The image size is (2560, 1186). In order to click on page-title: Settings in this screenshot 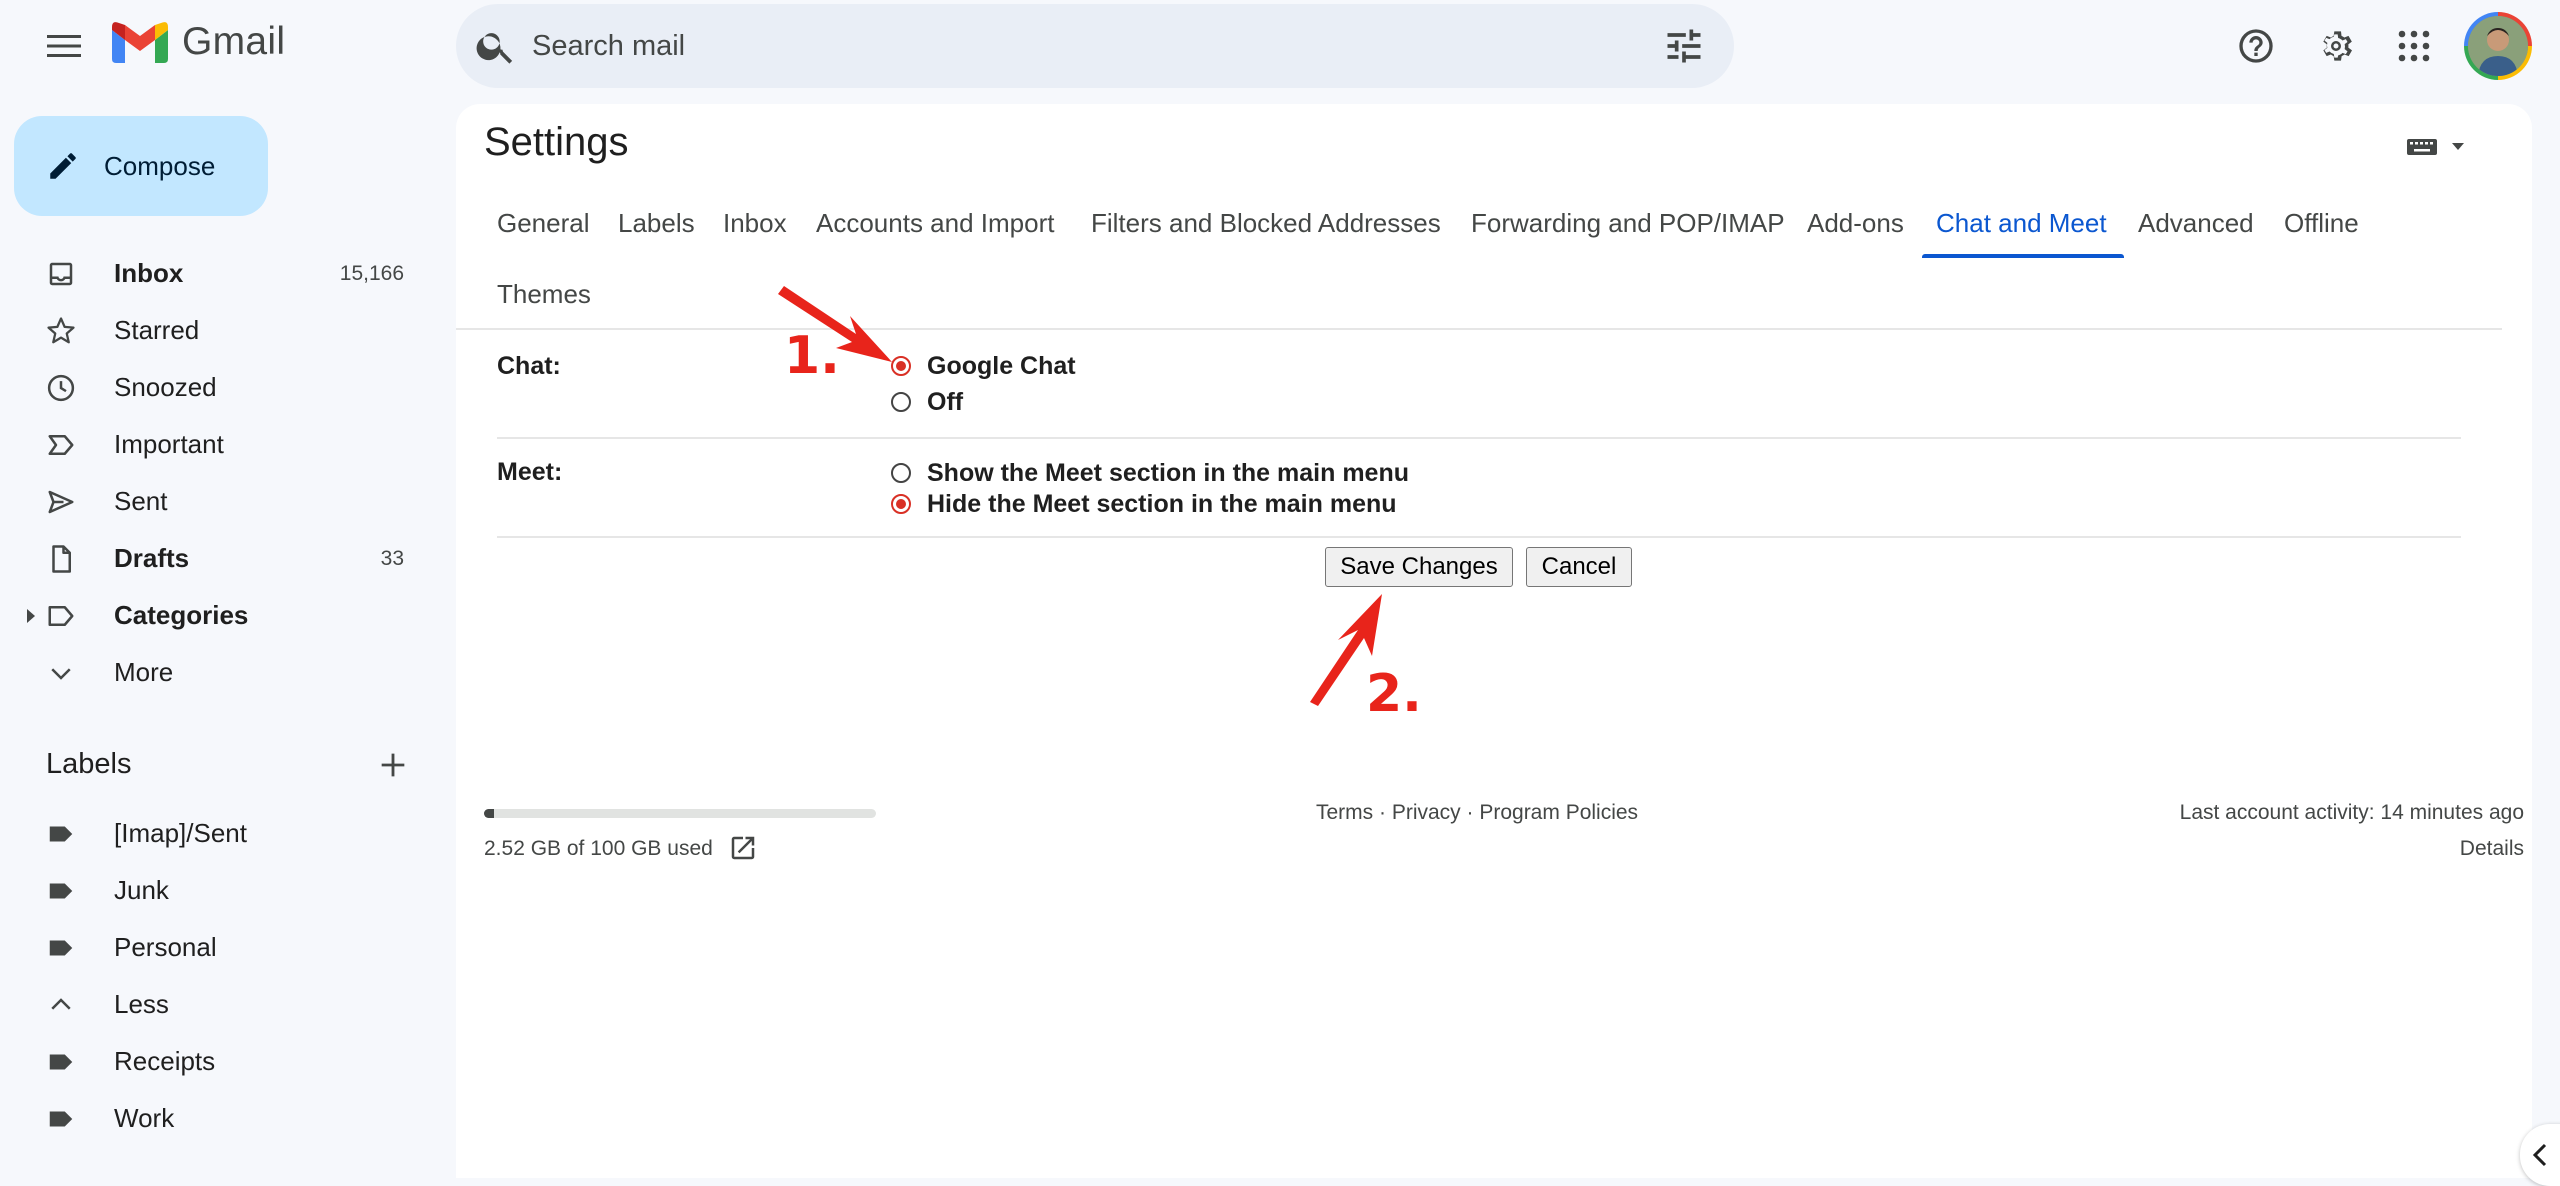, I will do `click(556, 142)`.